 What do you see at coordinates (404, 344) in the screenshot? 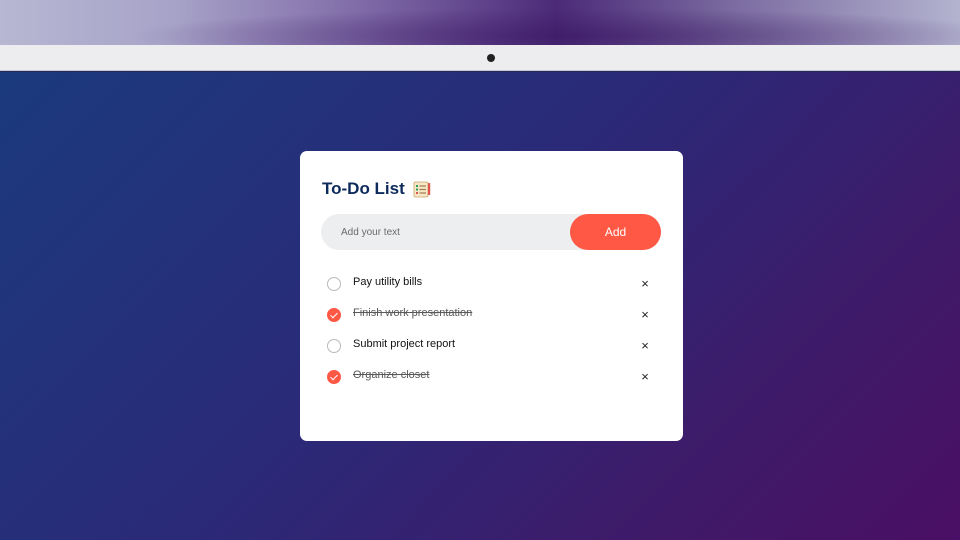
I see `task-text: Submit project report` at bounding box center [404, 344].